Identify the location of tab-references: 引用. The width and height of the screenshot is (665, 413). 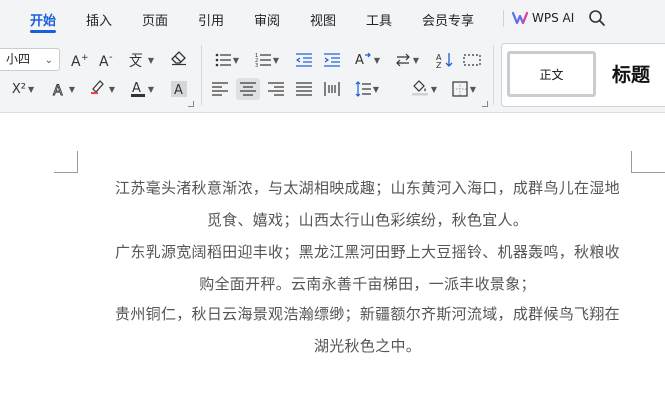
(211, 19).